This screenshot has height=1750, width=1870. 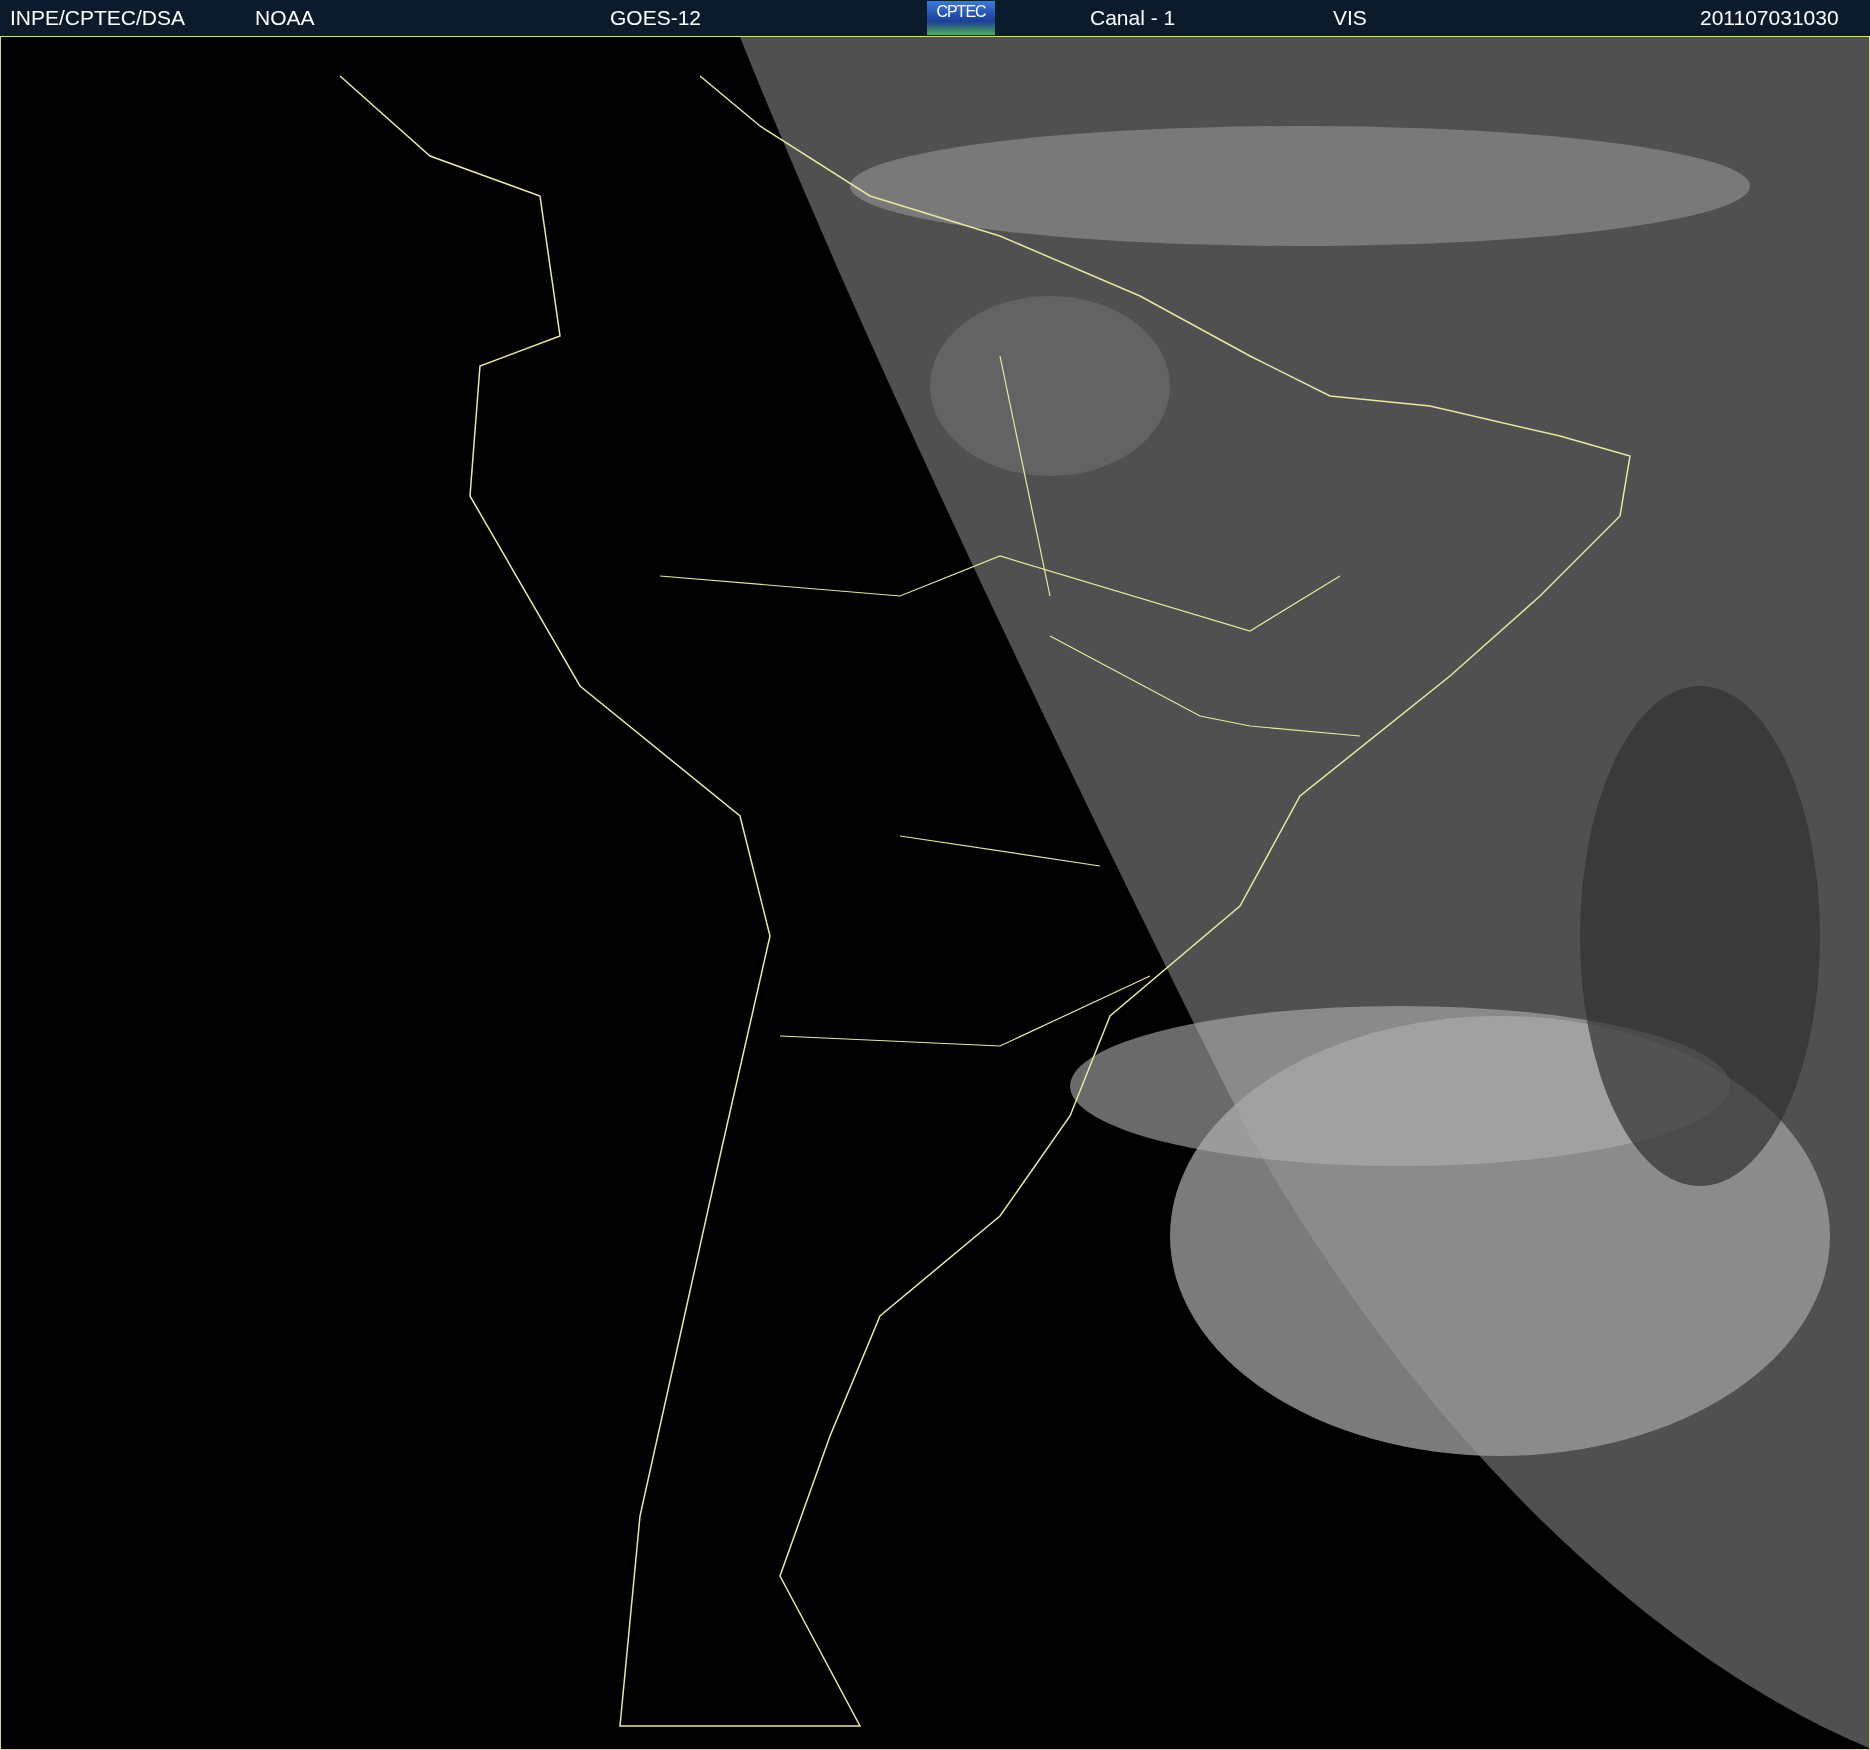 What do you see at coordinates (961, 18) in the screenshot?
I see `logo: CPTEC` at bounding box center [961, 18].